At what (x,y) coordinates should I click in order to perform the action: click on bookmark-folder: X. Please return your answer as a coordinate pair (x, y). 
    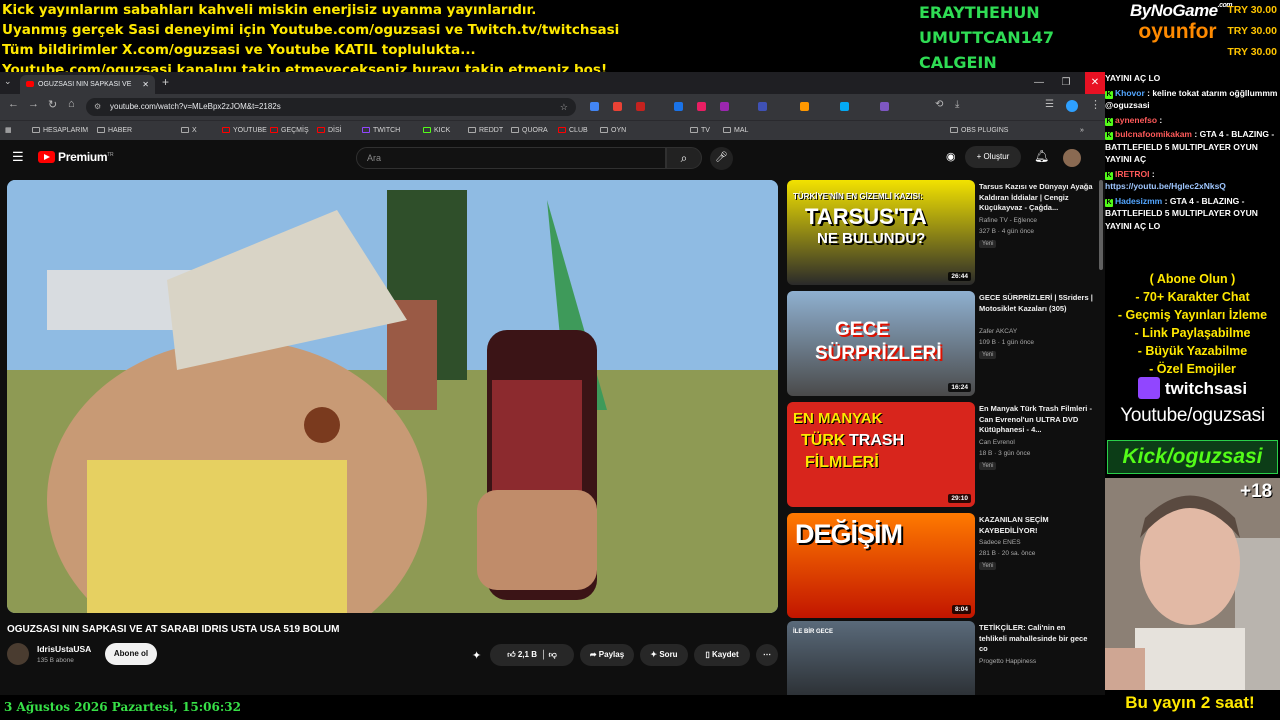
    Looking at the image, I should click on (189, 131).